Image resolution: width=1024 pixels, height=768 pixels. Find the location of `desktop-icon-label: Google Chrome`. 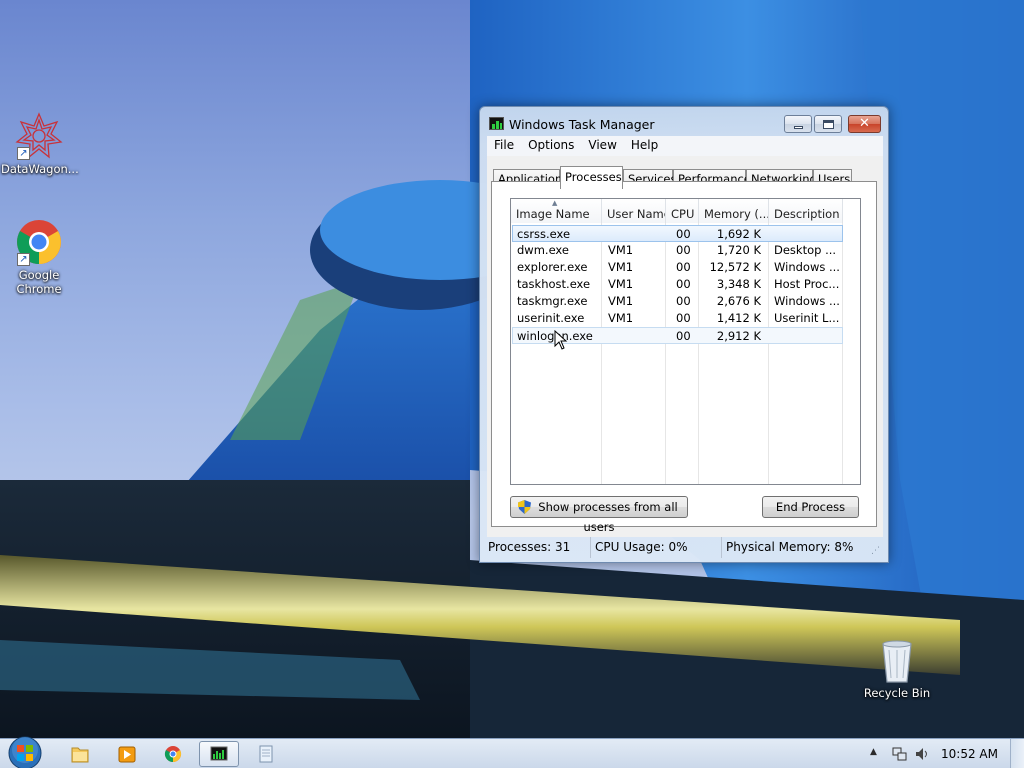

desktop-icon-label: Google Chrome is located at coordinates (39, 282).